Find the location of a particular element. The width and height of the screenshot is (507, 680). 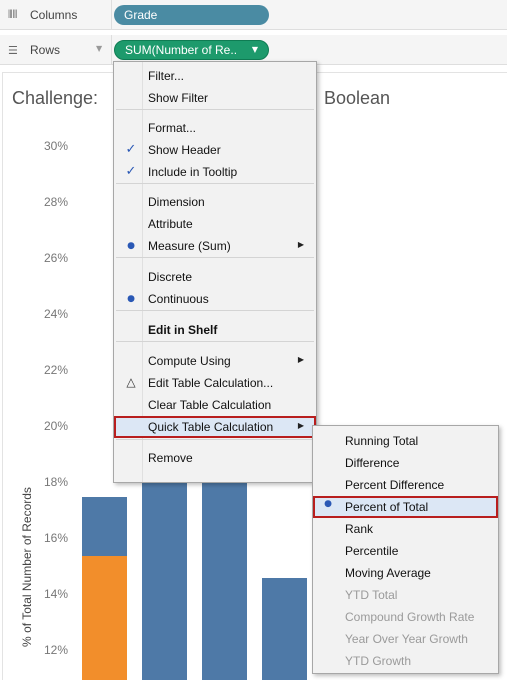

menu-item-edit-in-shelf: Edit in Shelf is located at coordinates (215, 330).